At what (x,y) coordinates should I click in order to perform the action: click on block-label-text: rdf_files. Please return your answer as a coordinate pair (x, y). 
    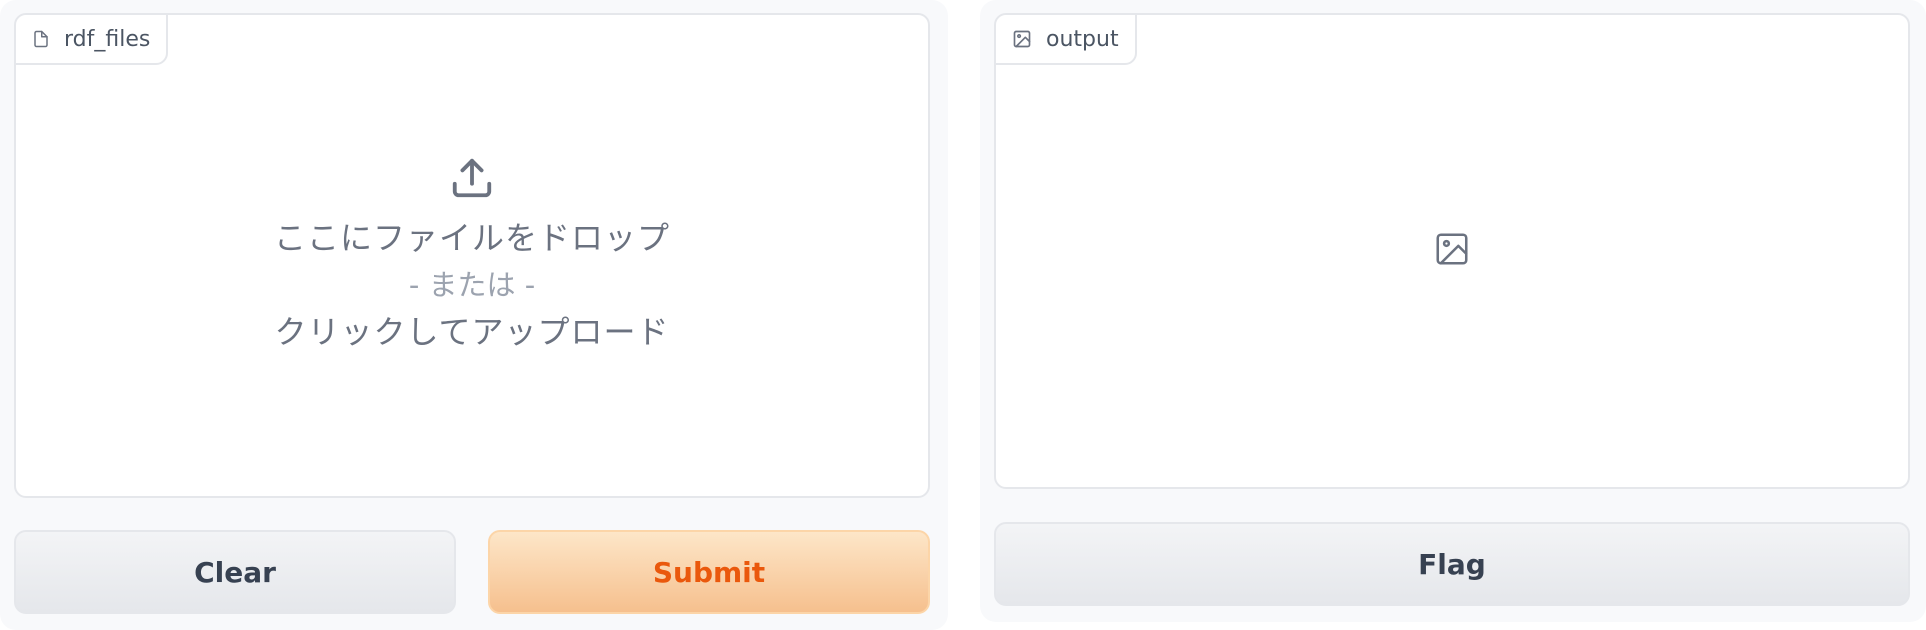
    Looking at the image, I should click on (107, 39).